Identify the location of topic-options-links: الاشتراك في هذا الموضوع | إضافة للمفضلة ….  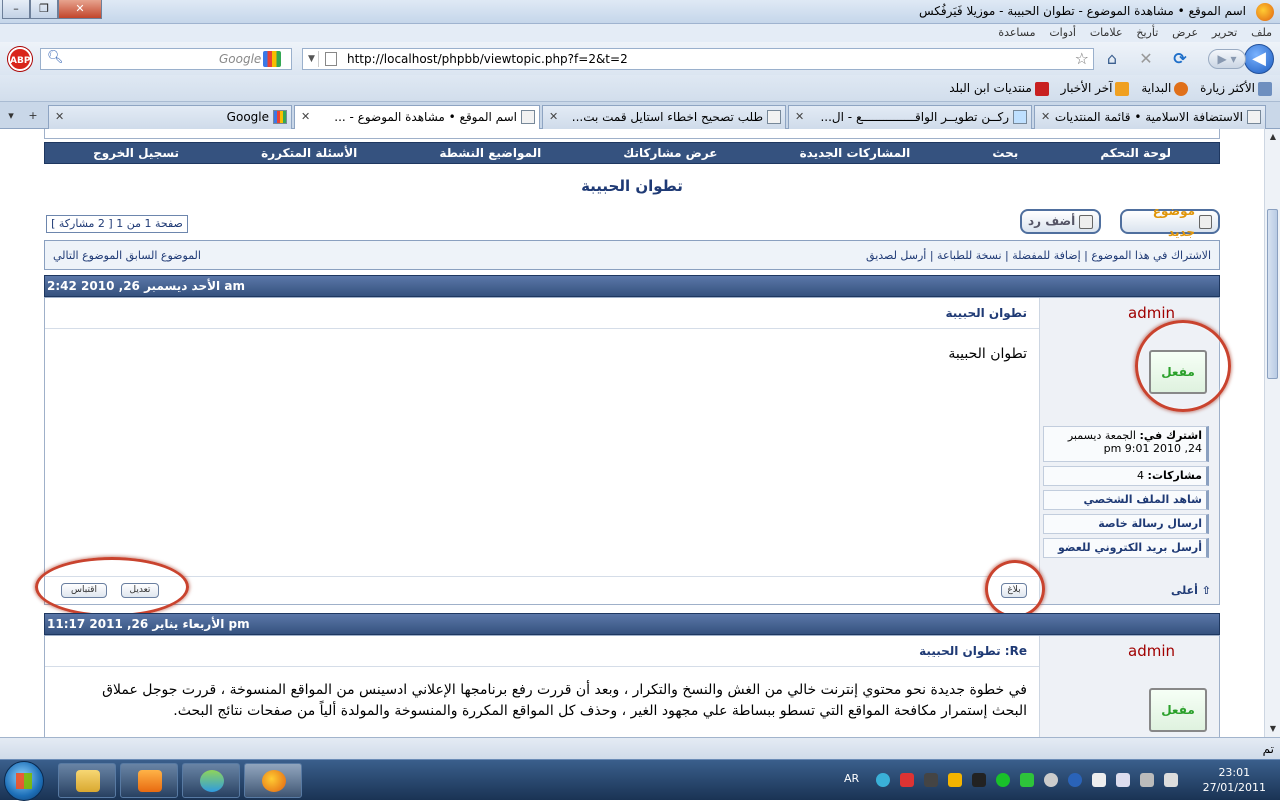
(1038, 255).